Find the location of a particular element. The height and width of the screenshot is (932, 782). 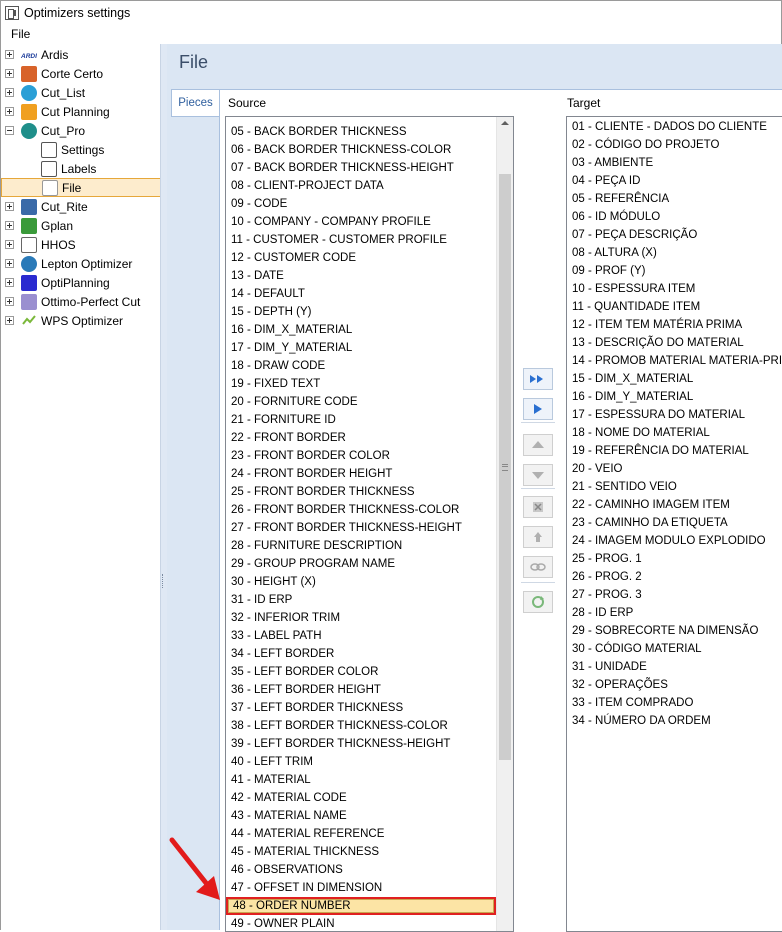

target-item: 02 - CÓDIGO DO PROJETO is located at coordinates (674, 145).